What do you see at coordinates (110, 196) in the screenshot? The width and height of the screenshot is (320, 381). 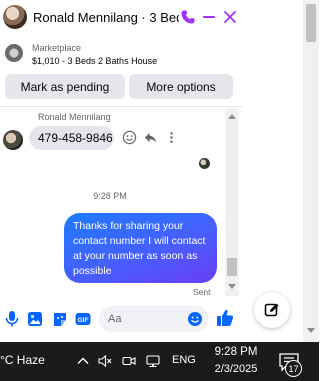 I see `message-timestamp: 9:28 PM` at bounding box center [110, 196].